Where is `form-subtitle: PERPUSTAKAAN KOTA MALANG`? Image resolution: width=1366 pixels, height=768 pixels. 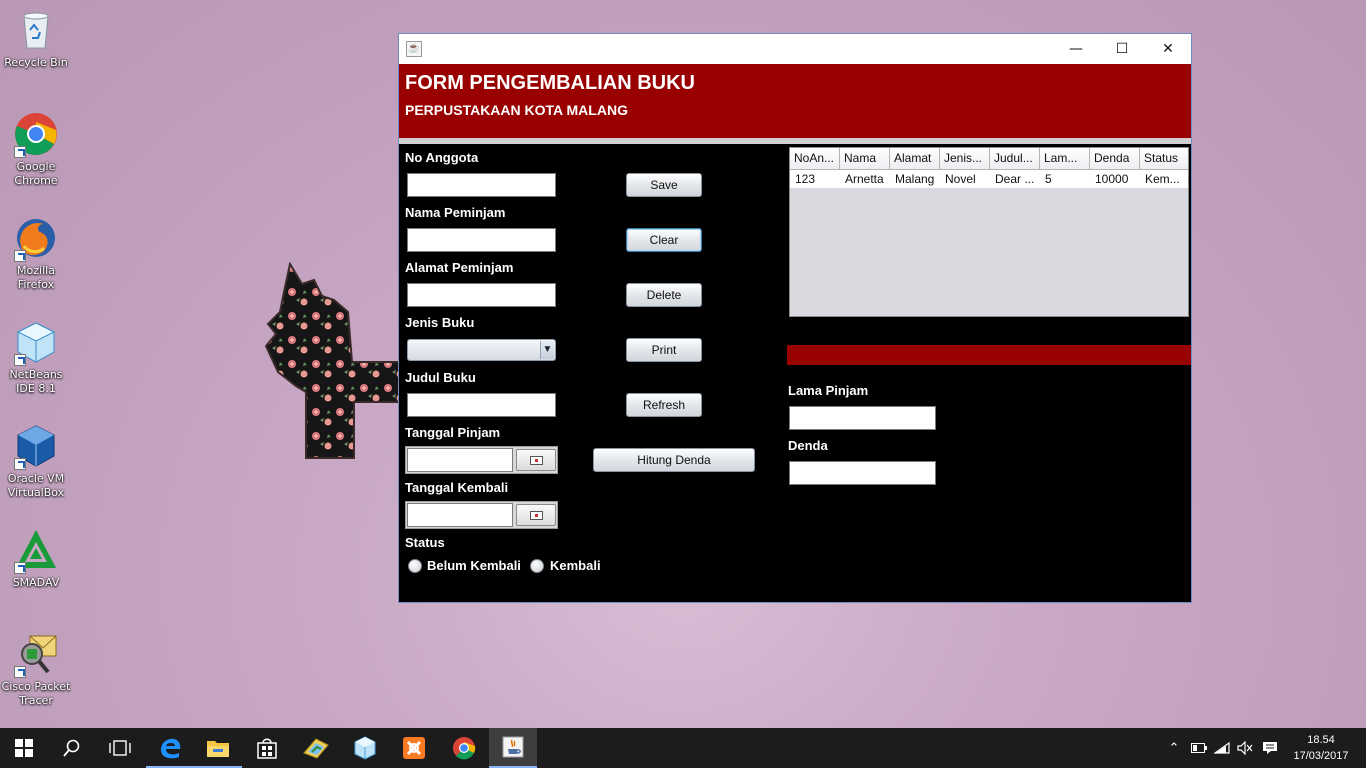 form-subtitle: PERPUSTAKAAN KOTA MALANG is located at coordinates (516, 110).